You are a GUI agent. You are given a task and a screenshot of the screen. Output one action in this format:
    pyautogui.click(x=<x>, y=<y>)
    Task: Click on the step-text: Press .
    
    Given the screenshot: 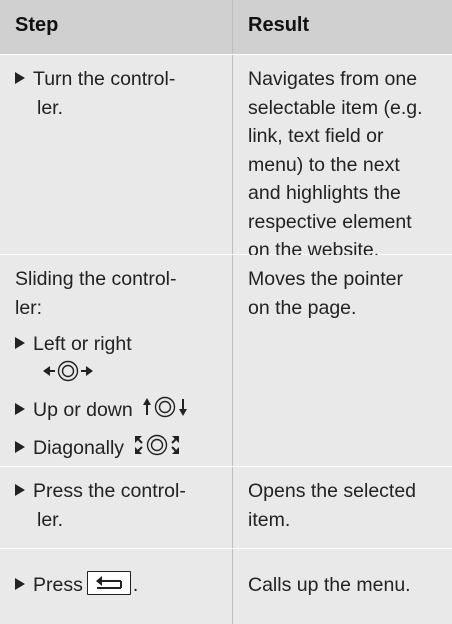 What is the action you would take?
    pyautogui.click(x=118, y=585)
    